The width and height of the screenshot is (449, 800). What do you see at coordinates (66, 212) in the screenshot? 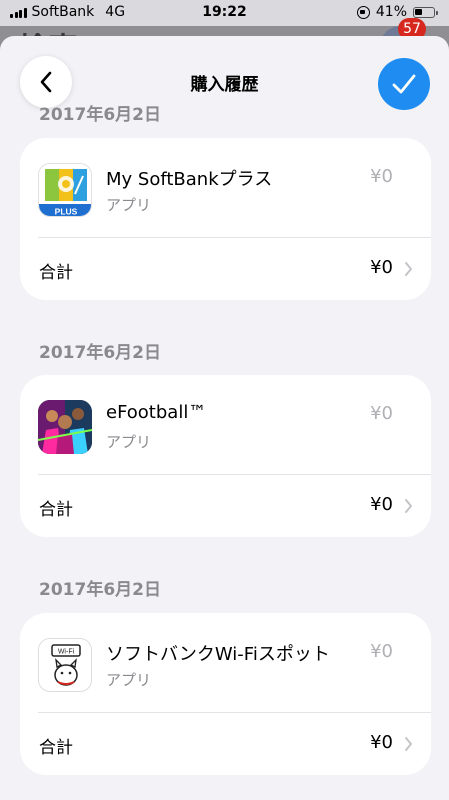
I see `my-softbank-plus-icon-text: PLUS` at bounding box center [66, 212].